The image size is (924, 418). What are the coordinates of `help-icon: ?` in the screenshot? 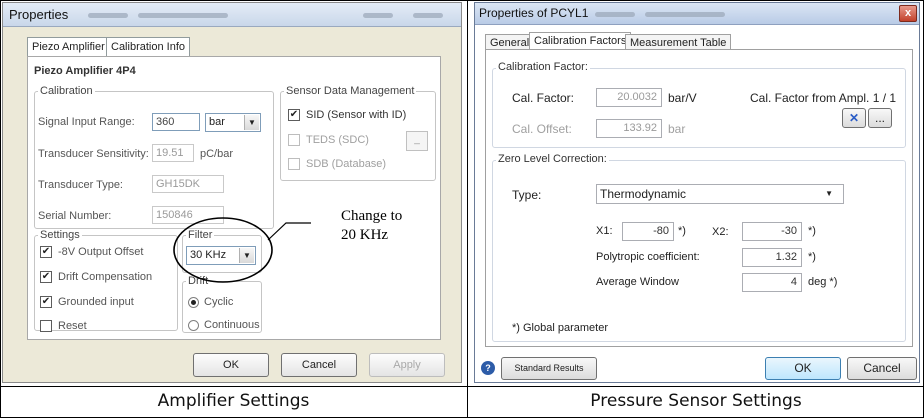 It's located at (488, 368).